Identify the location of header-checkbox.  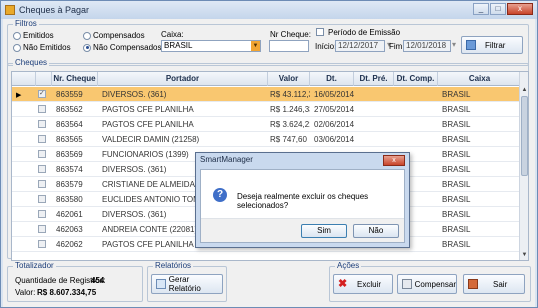
(44, 79).